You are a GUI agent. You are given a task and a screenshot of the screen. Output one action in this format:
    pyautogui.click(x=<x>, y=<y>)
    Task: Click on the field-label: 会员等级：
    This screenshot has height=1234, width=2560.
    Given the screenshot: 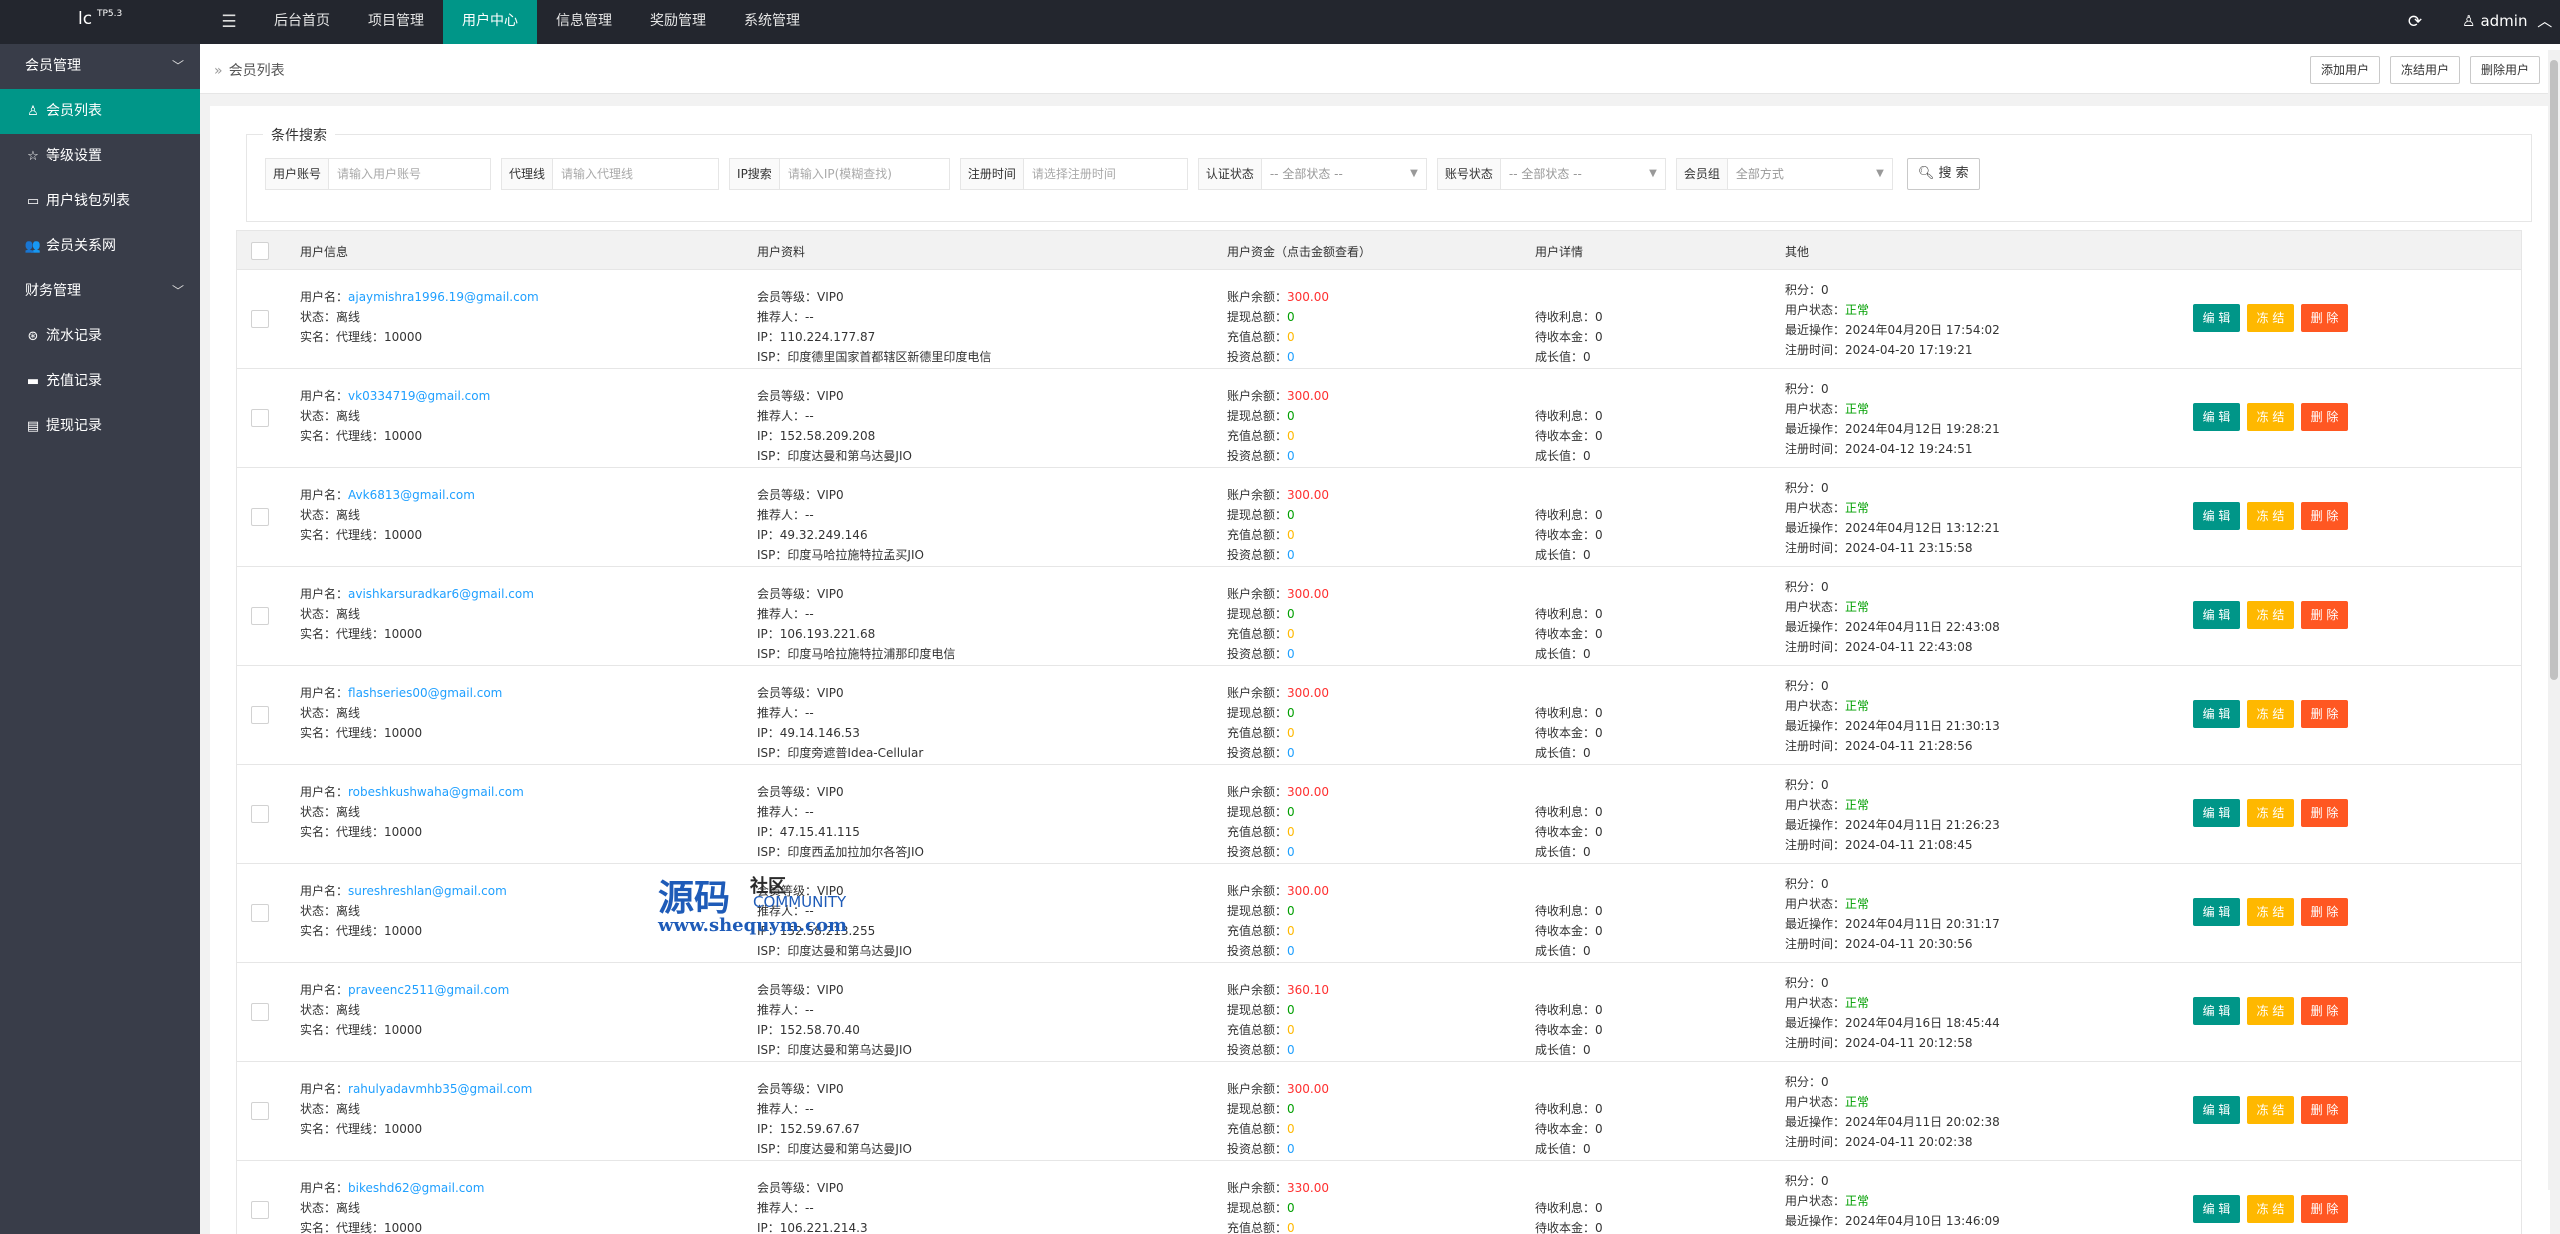 What is the action you would take?
    pyautogui.click(x=787, y=594)
    